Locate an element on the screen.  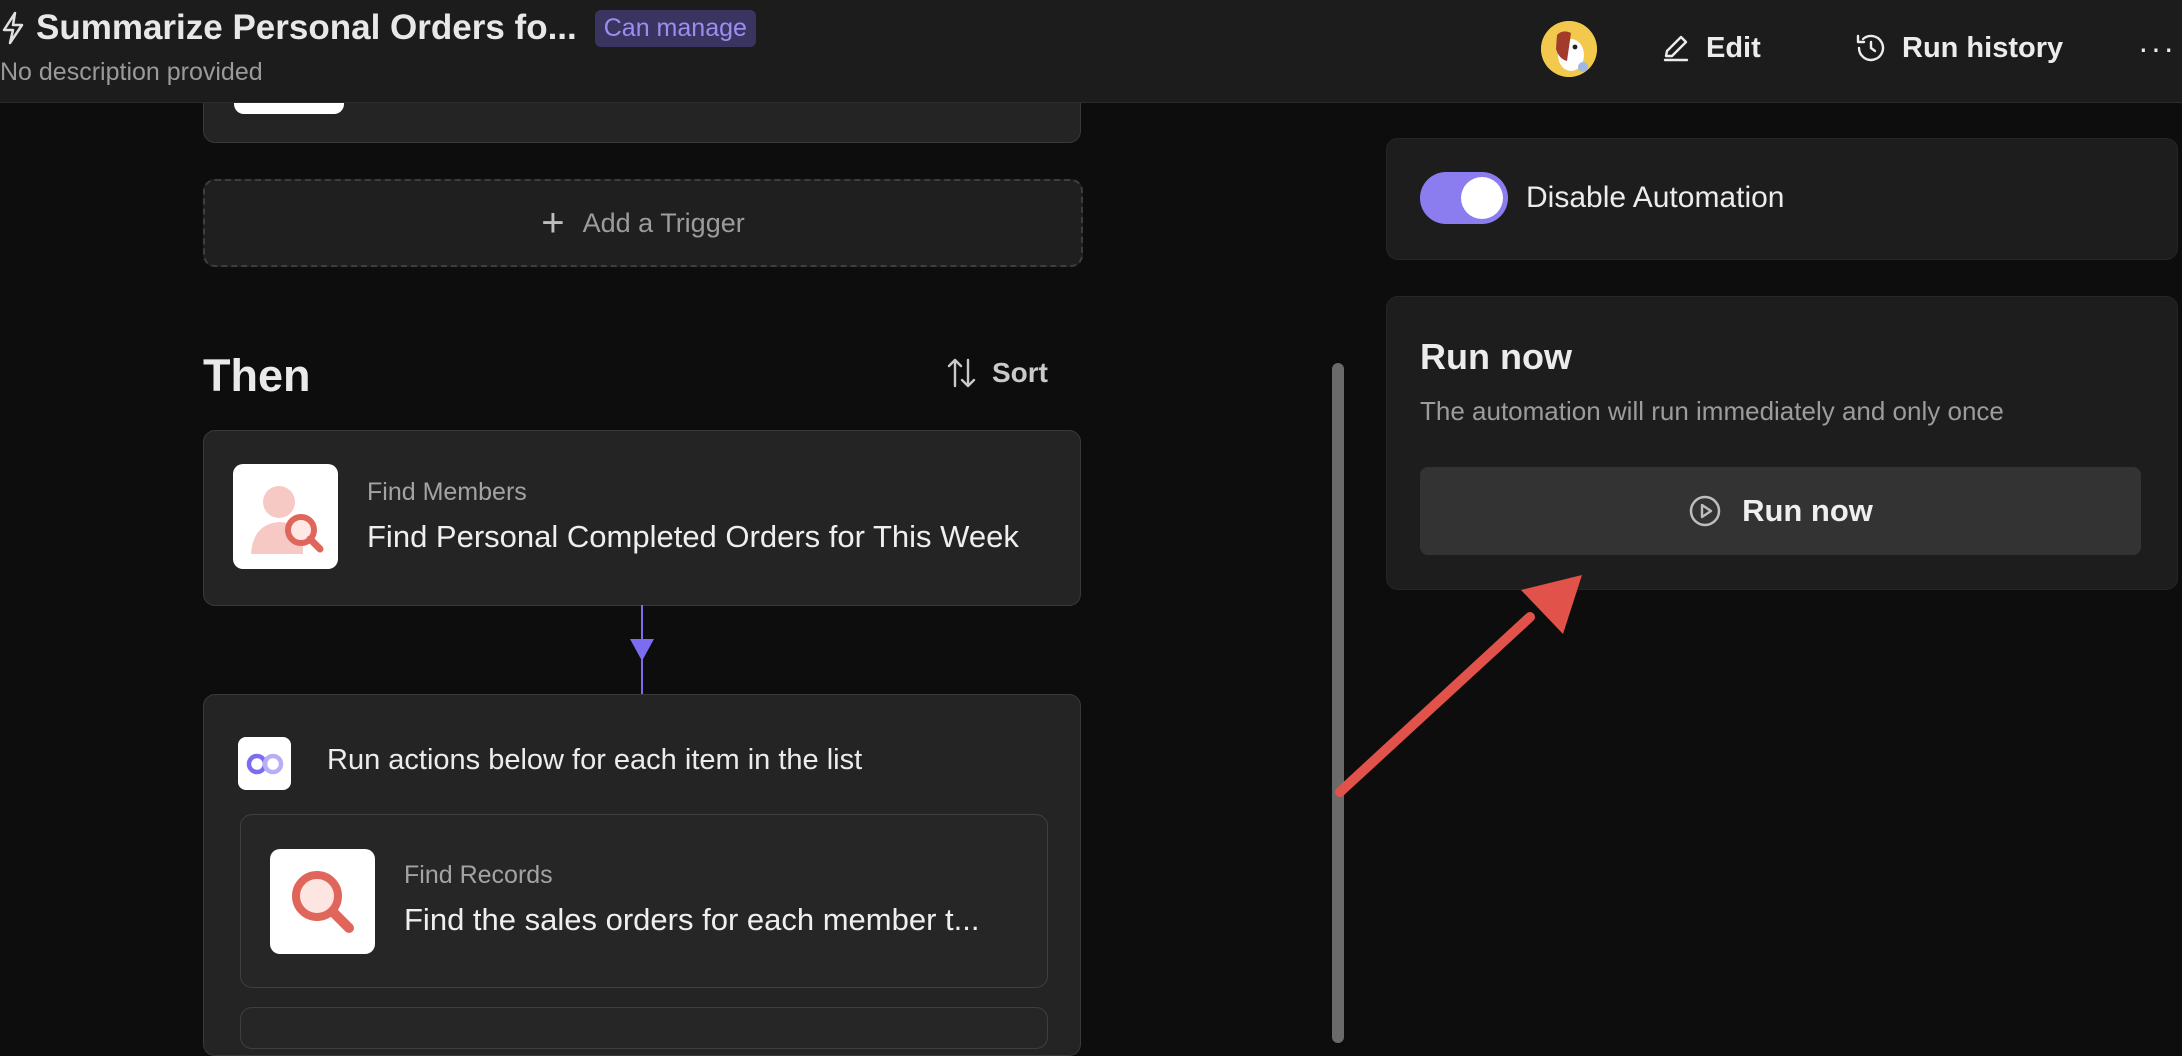
run-history-button: Run history is located at coordinates (1958, 48).